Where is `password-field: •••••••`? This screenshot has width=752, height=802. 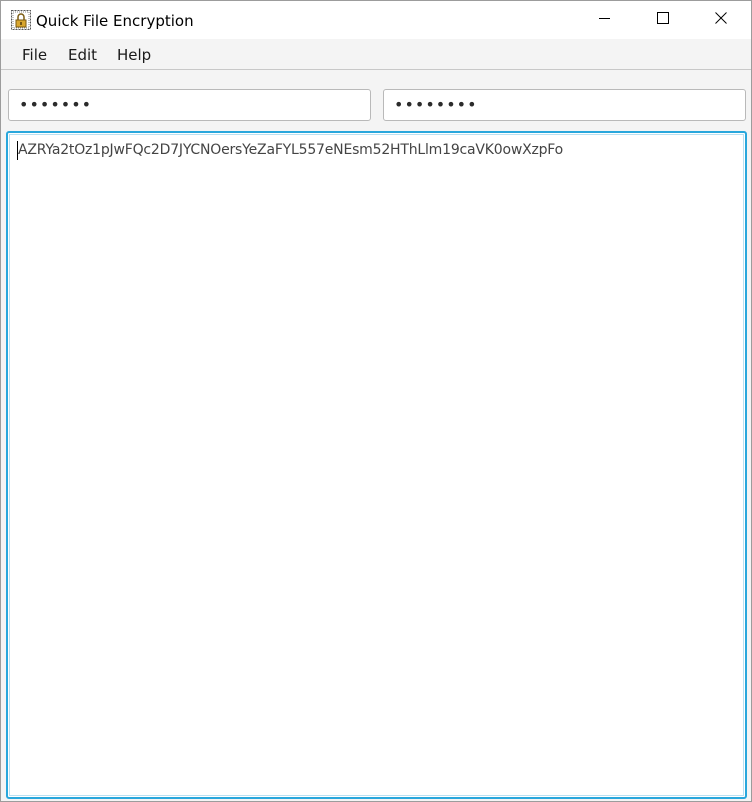
password-field: ••••••• is located at coordinates (189, 105).